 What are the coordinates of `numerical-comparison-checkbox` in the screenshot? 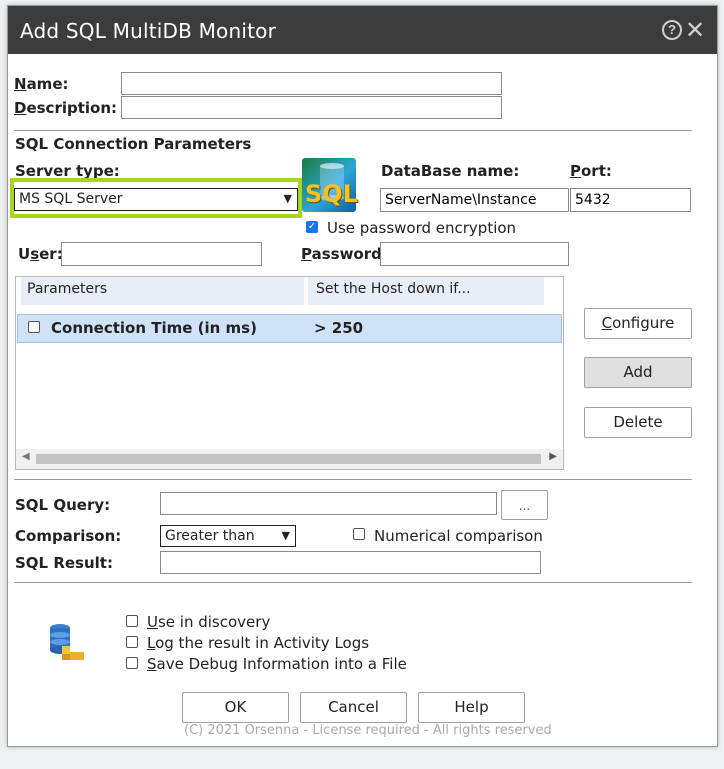 It's located at (359, 534).